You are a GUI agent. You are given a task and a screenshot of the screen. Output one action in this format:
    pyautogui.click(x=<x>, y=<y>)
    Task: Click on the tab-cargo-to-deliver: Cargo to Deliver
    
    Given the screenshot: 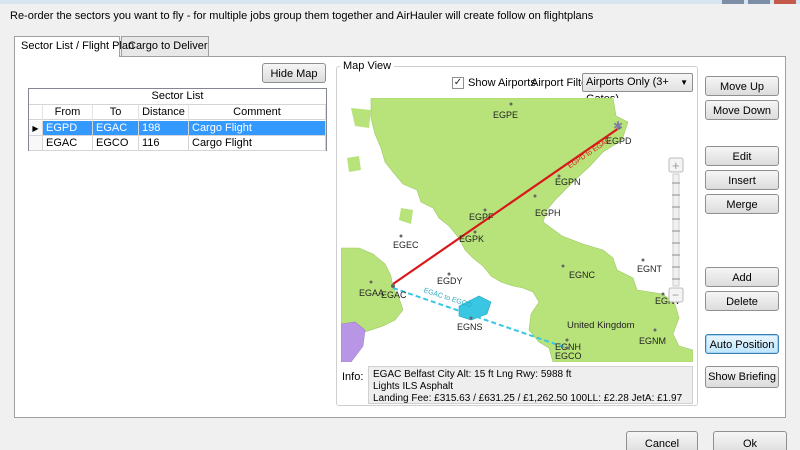 What is the action you would take?
    pyautogui.click(x=165, y=46)
    